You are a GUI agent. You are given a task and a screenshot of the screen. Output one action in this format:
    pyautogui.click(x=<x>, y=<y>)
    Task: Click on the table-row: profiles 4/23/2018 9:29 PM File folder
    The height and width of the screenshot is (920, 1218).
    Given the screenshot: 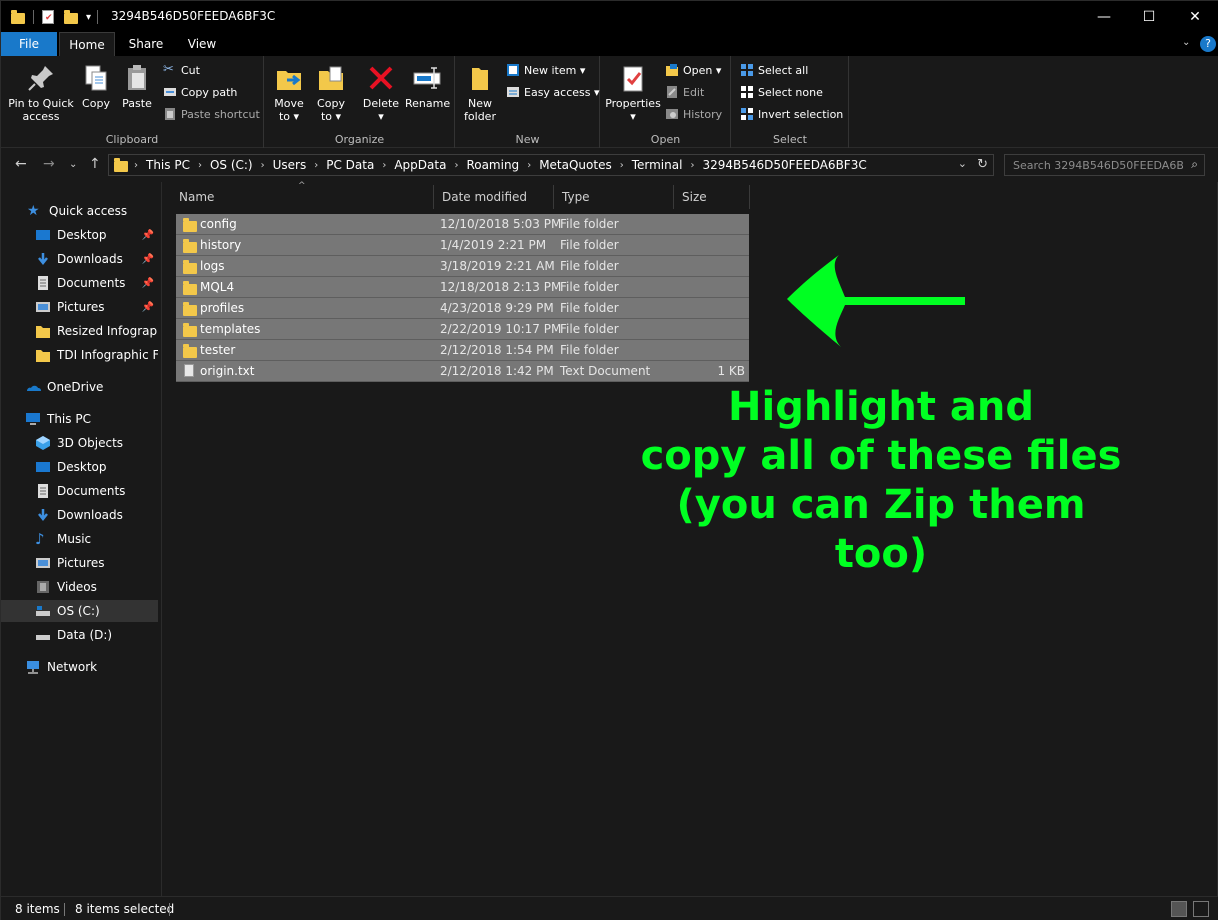 What is the action you would take?
    pyautogui.click(x=462, y=308)
    